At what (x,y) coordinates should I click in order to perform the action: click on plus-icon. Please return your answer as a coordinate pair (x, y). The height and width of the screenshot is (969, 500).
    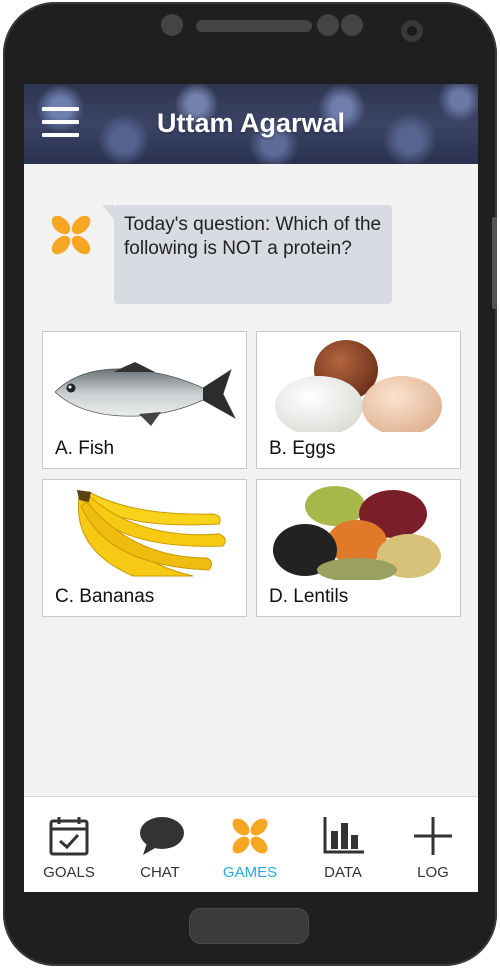
    Looking at the image, I should click on (433, 836).